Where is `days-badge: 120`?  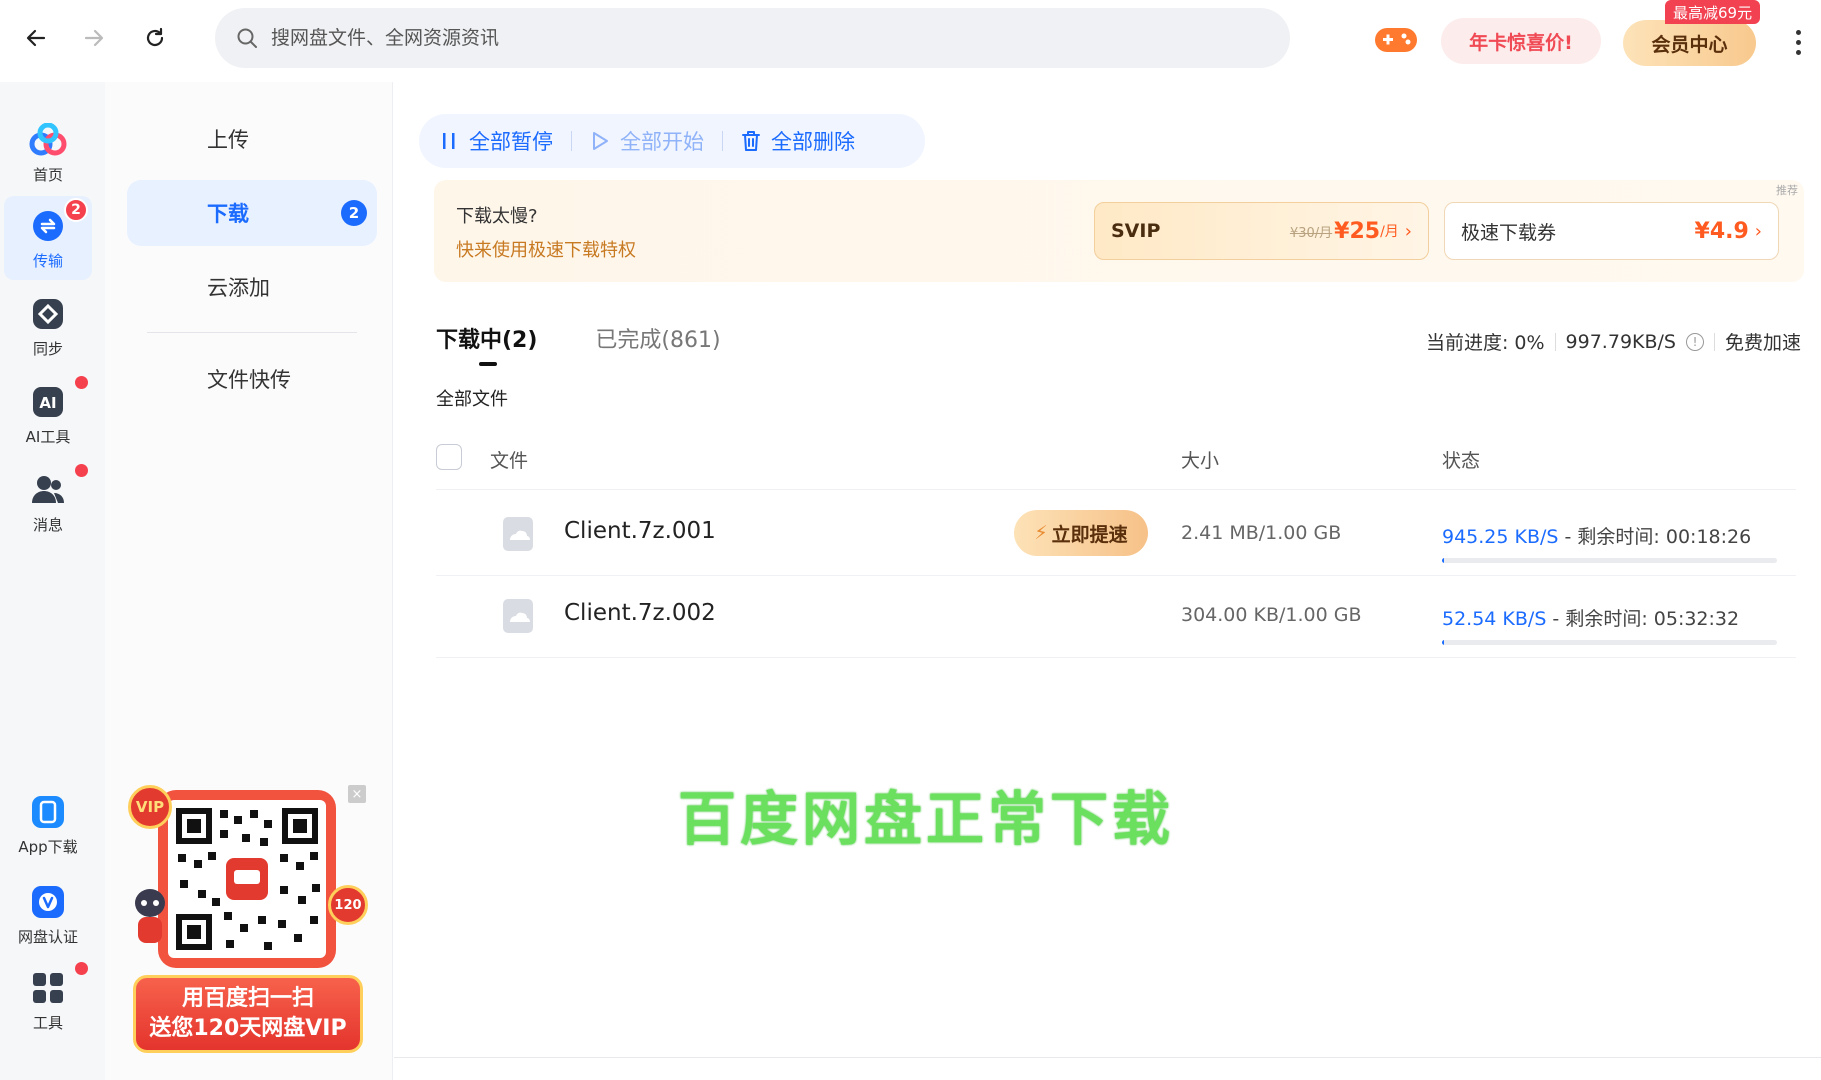
days-badge: 120 is located at coordinates (348, 905).